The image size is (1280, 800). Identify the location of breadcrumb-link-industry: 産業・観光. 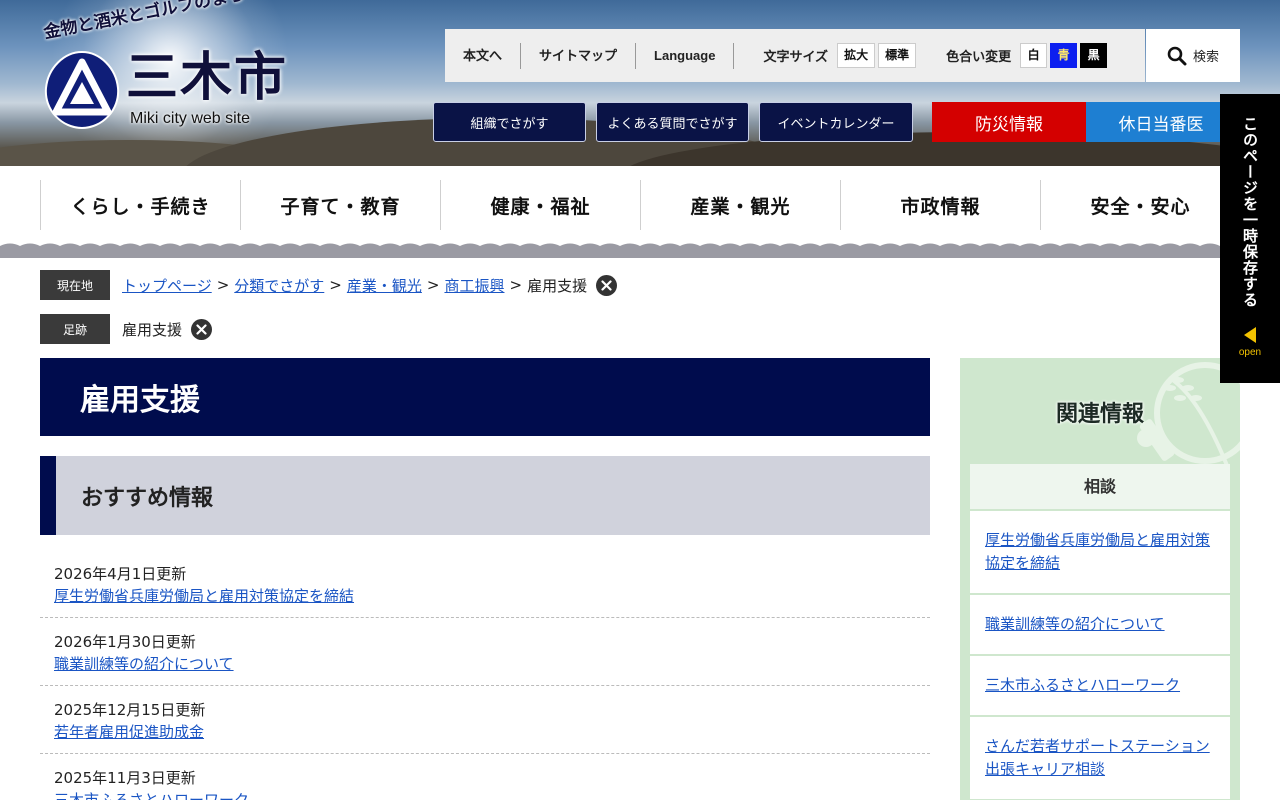
(384, 285).